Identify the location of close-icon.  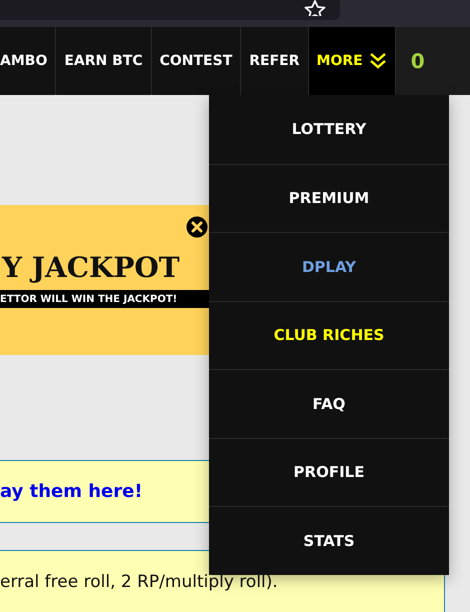
(197, 227).